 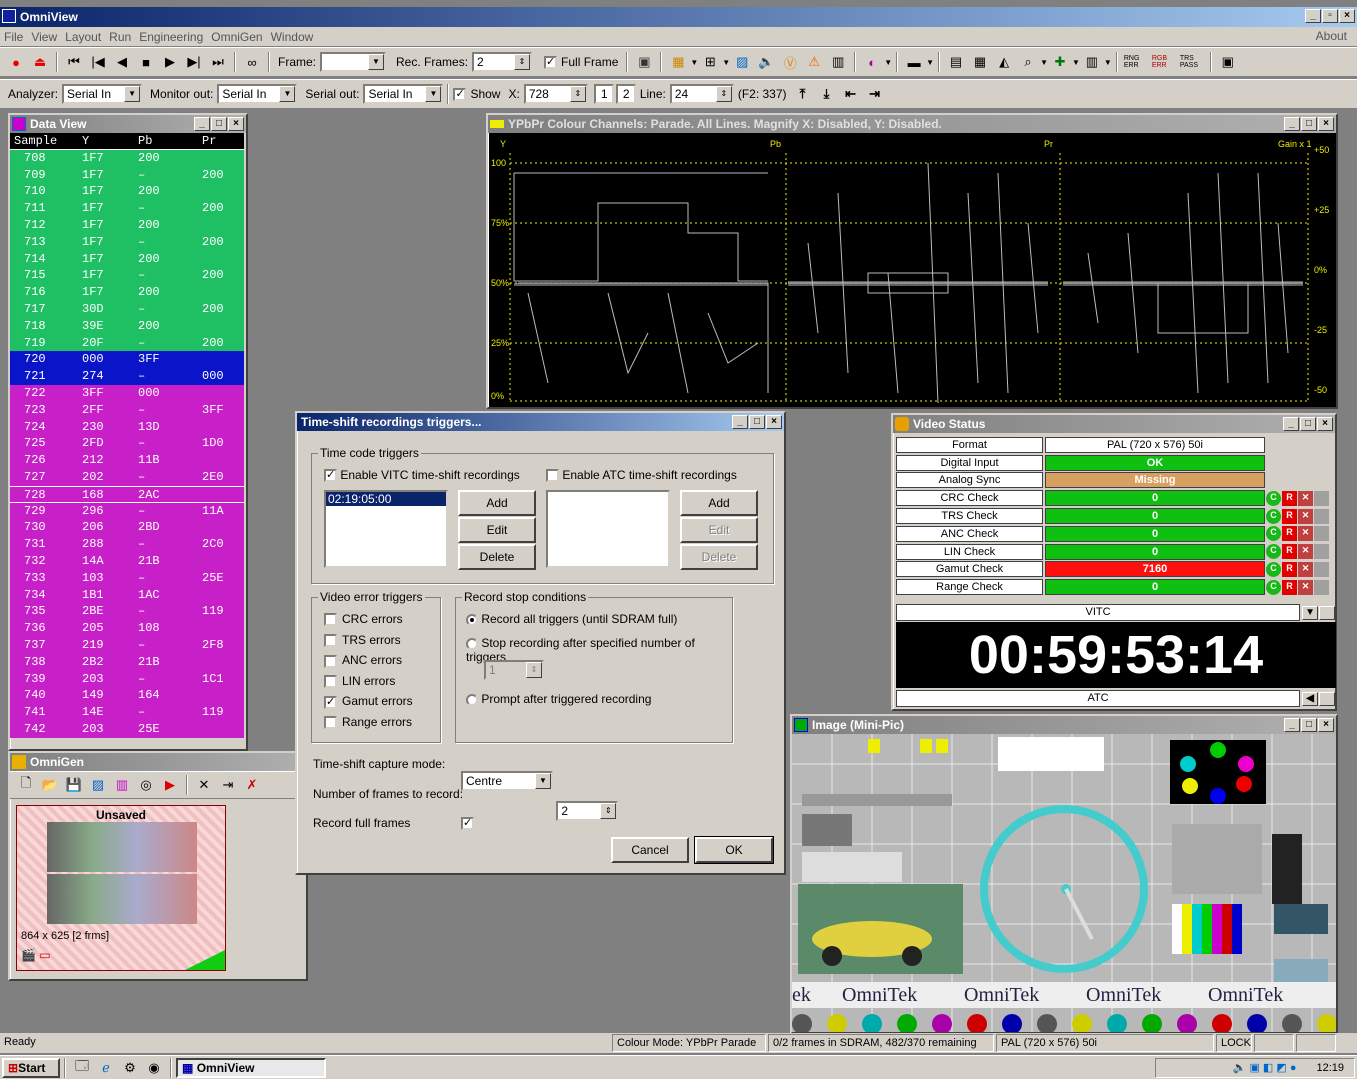 What do you see at coordinates (353, 62) in the screenshot?
I see `frame-select: ▼` at bounding box center [353, 62].